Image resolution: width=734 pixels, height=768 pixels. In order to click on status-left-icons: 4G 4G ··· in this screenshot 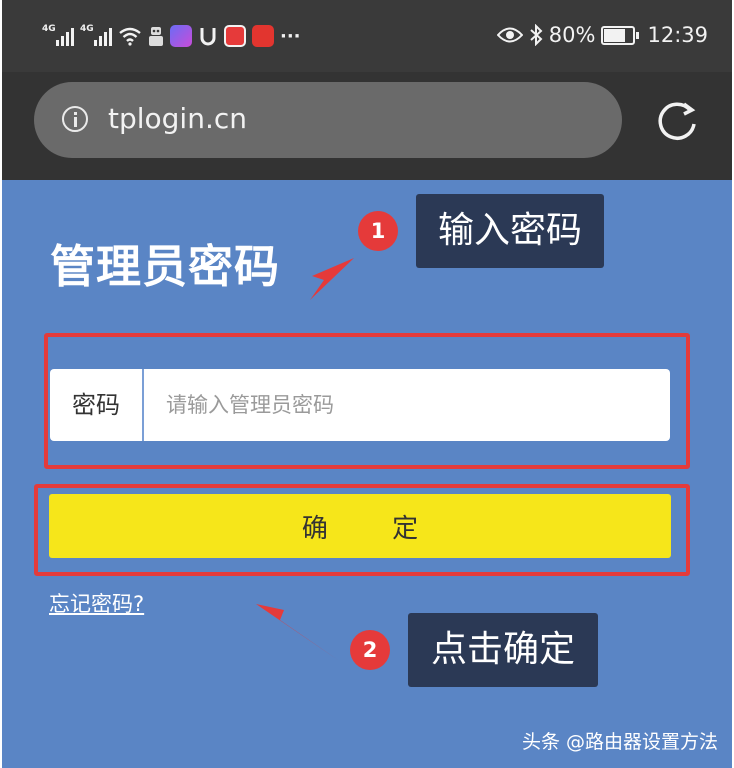, I will do `click(171, 36)`.